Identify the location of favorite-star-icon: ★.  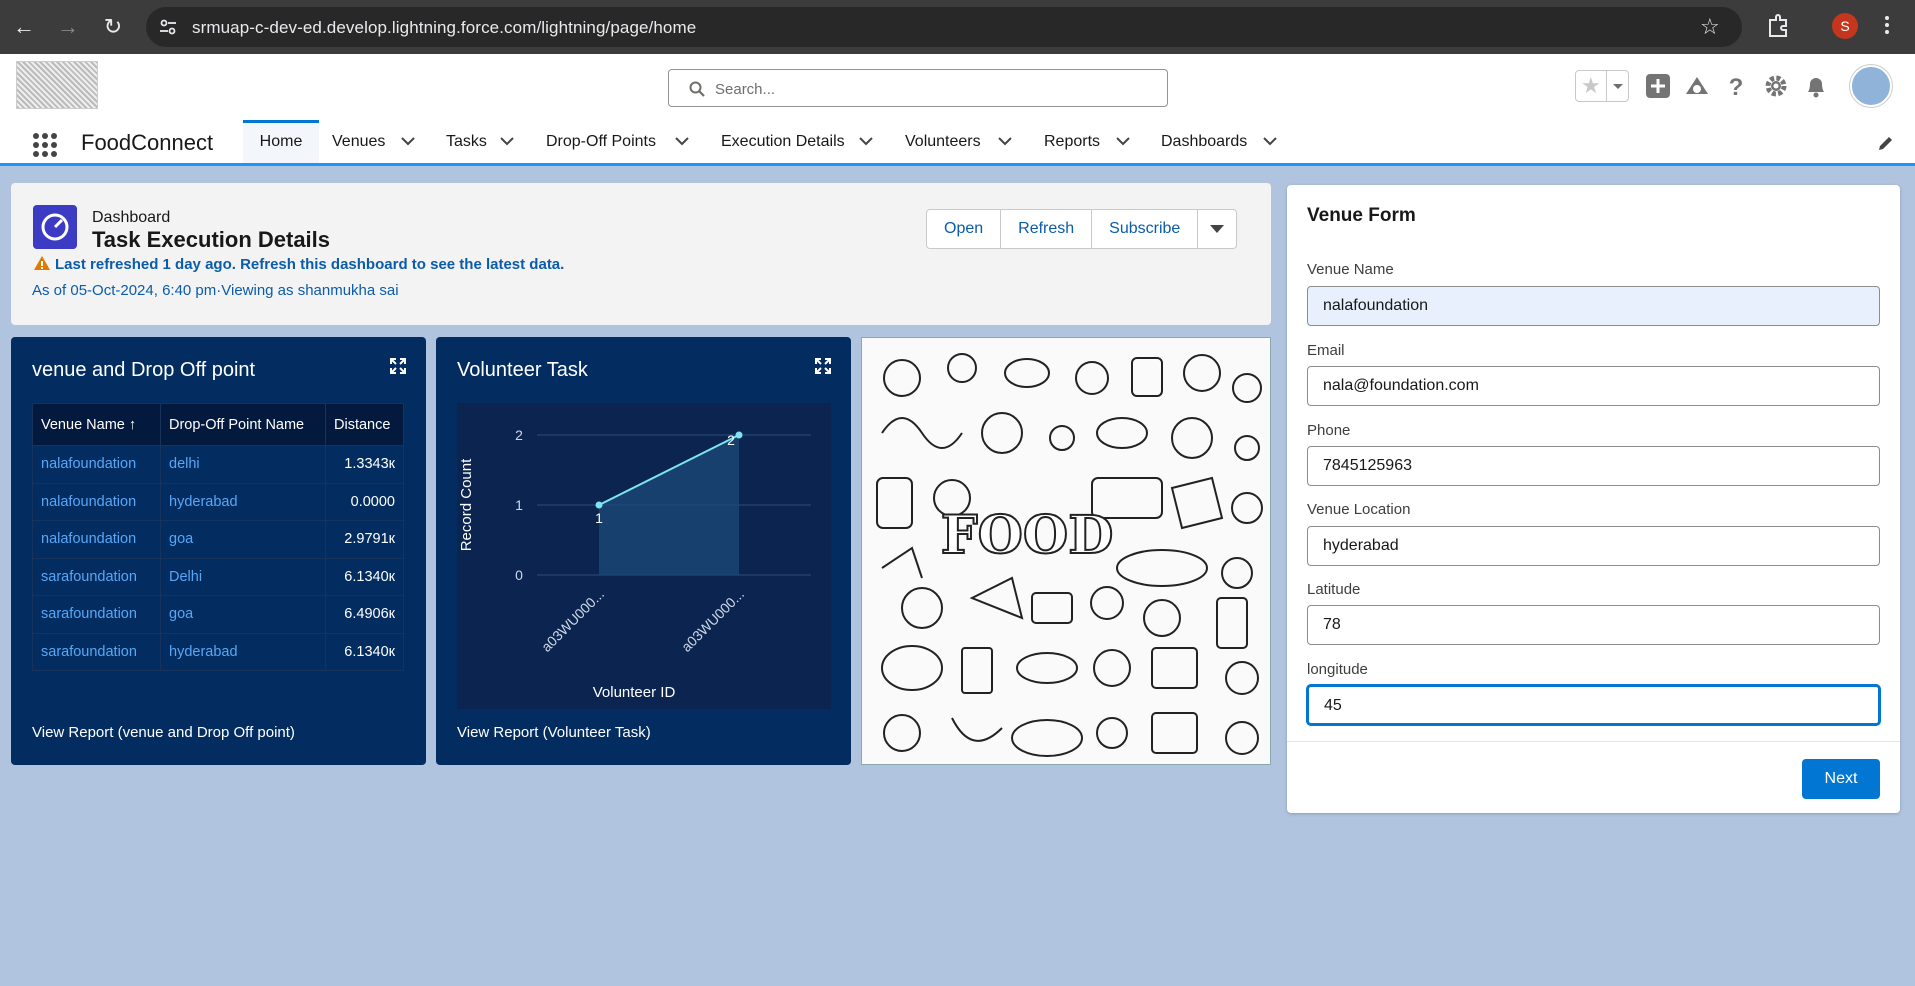
(1591, 86).